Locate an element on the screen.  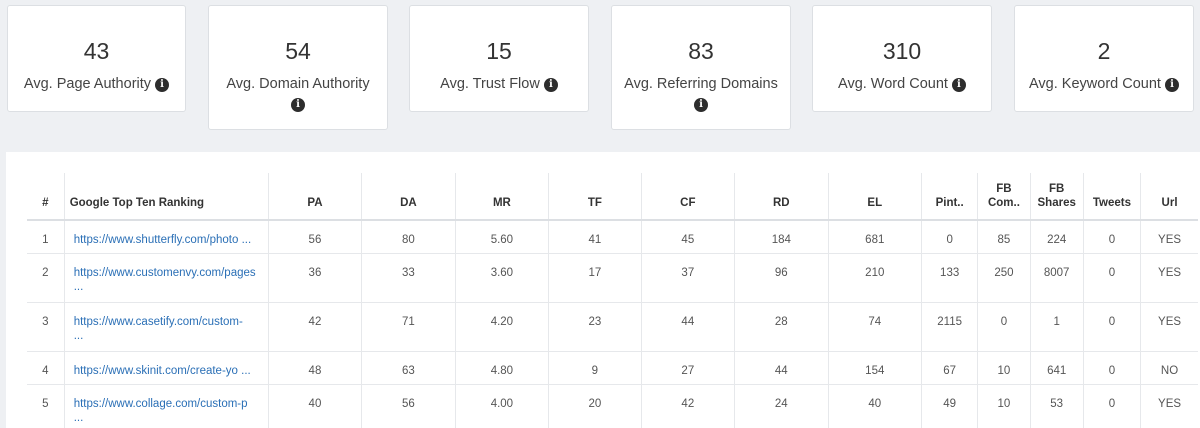
column-header-url: Url is located at coordinates (1169, 196).